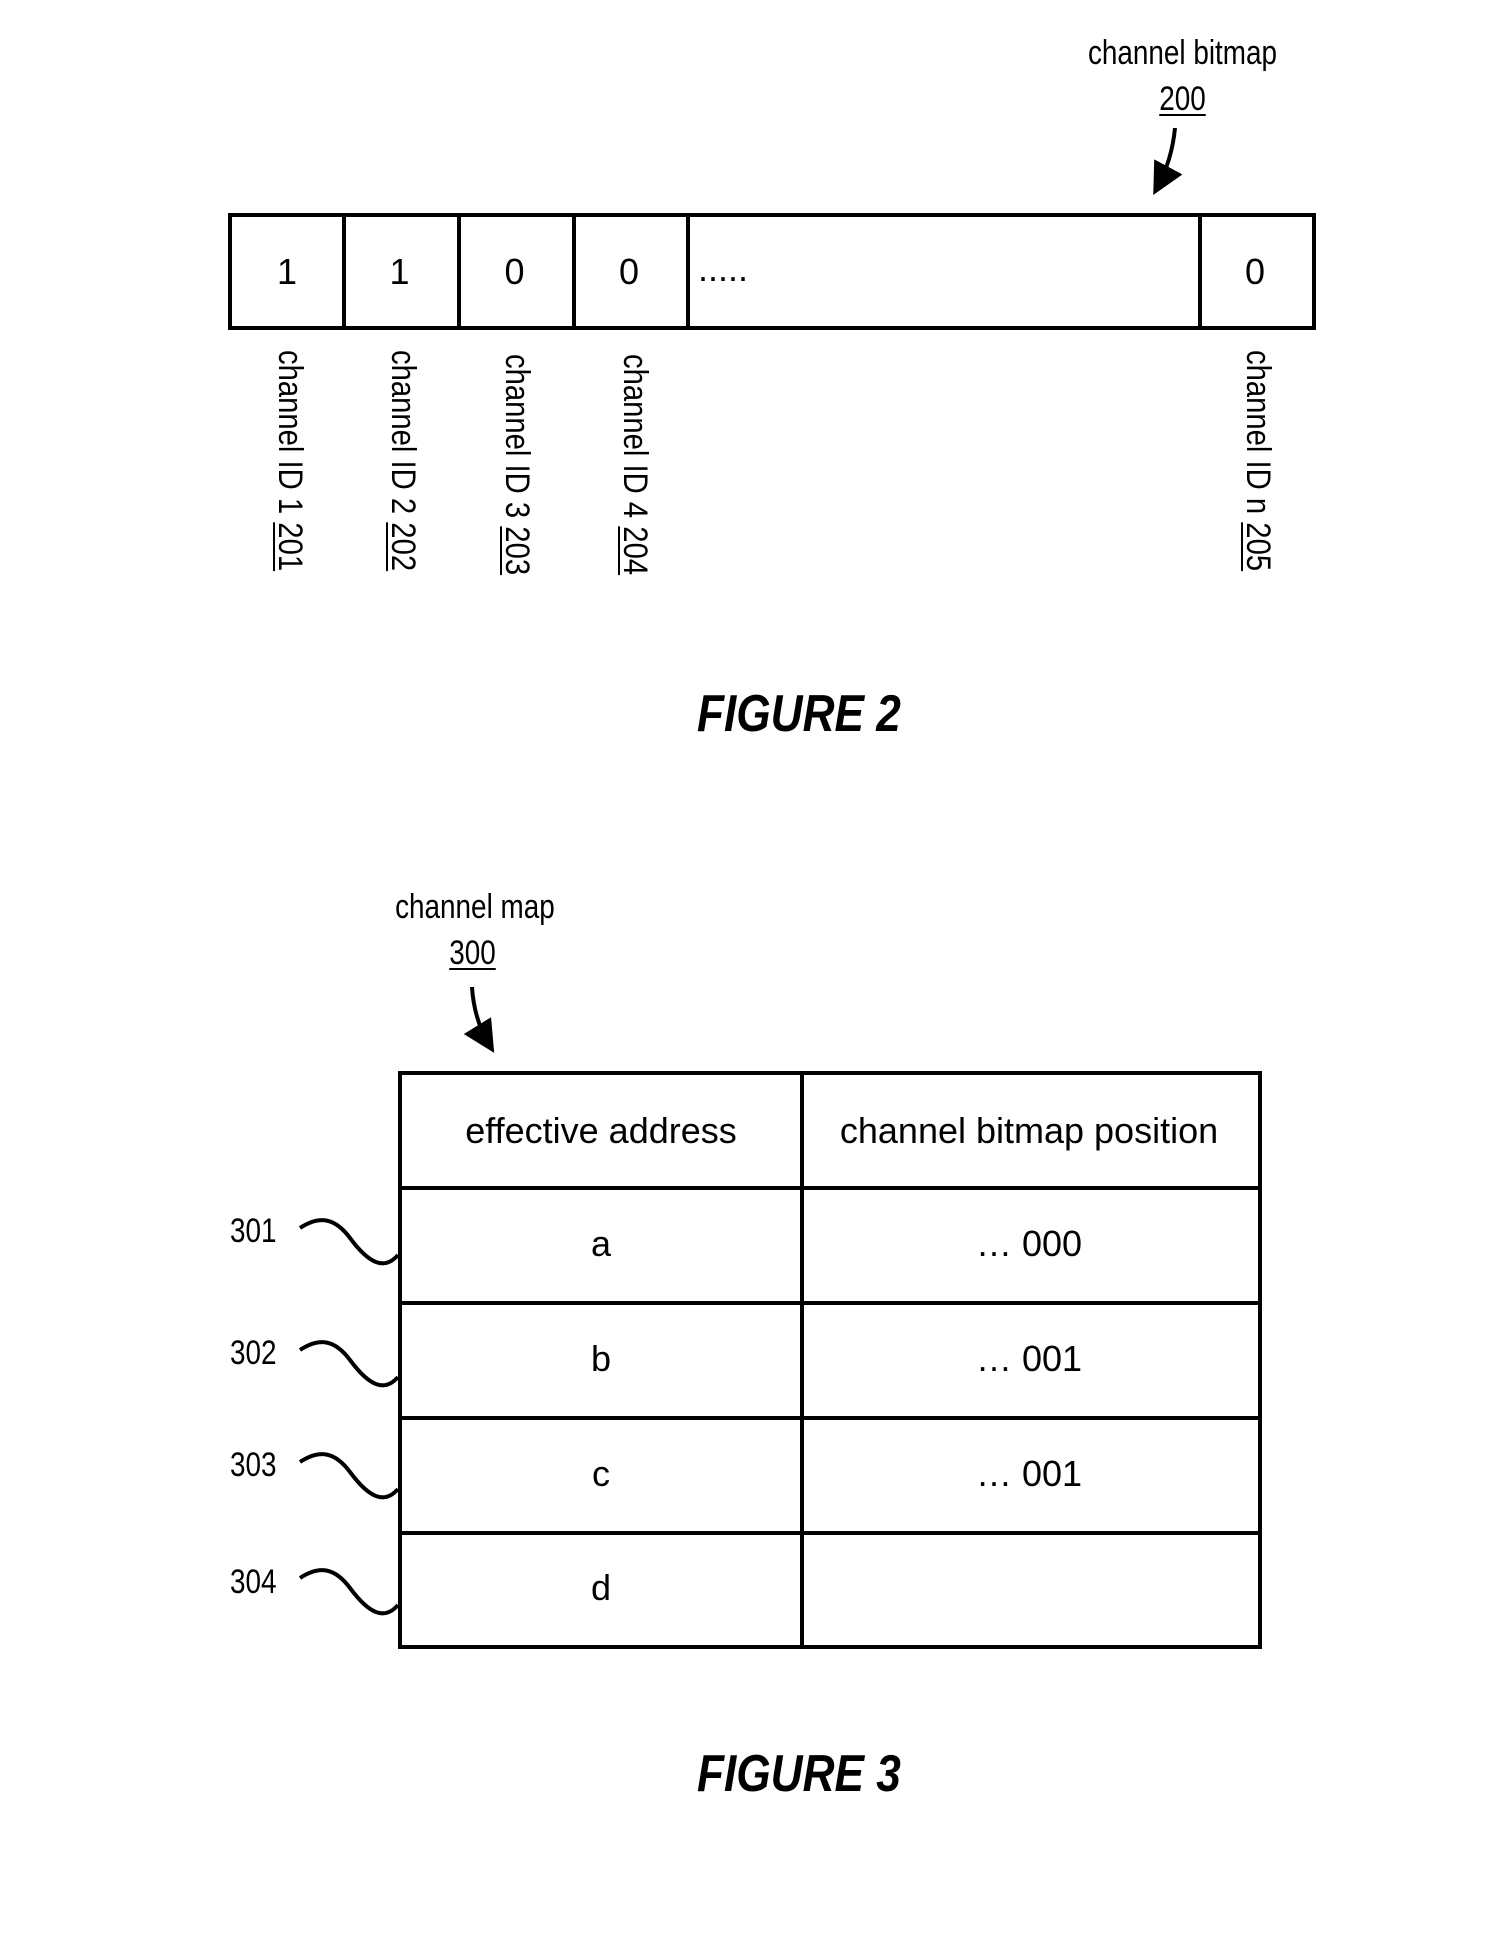 Image resolution: width=1509 pixels, height=1949 pixels. What do you see at coordinates (517, 465) in the screenshot?
I see `channel-id-label-3: channel ID 3 203` at bounding box center [517, 465].